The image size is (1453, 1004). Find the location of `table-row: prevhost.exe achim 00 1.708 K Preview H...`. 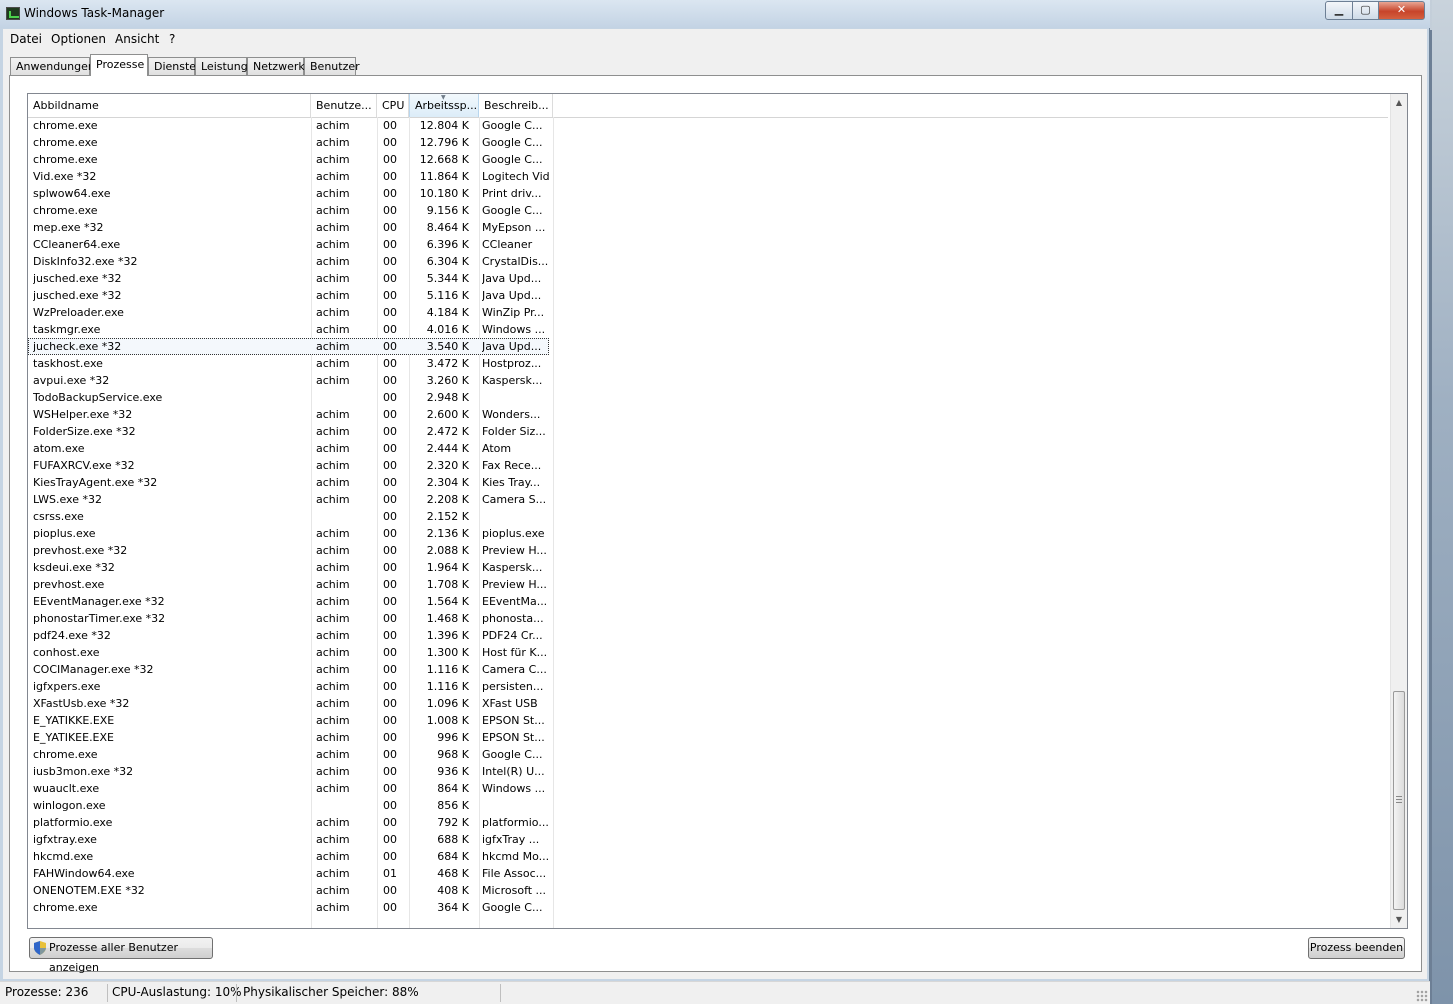

table-row: prevhost.exe achim 00 1.708 K Preview H... is located at coordinates (708, 584).